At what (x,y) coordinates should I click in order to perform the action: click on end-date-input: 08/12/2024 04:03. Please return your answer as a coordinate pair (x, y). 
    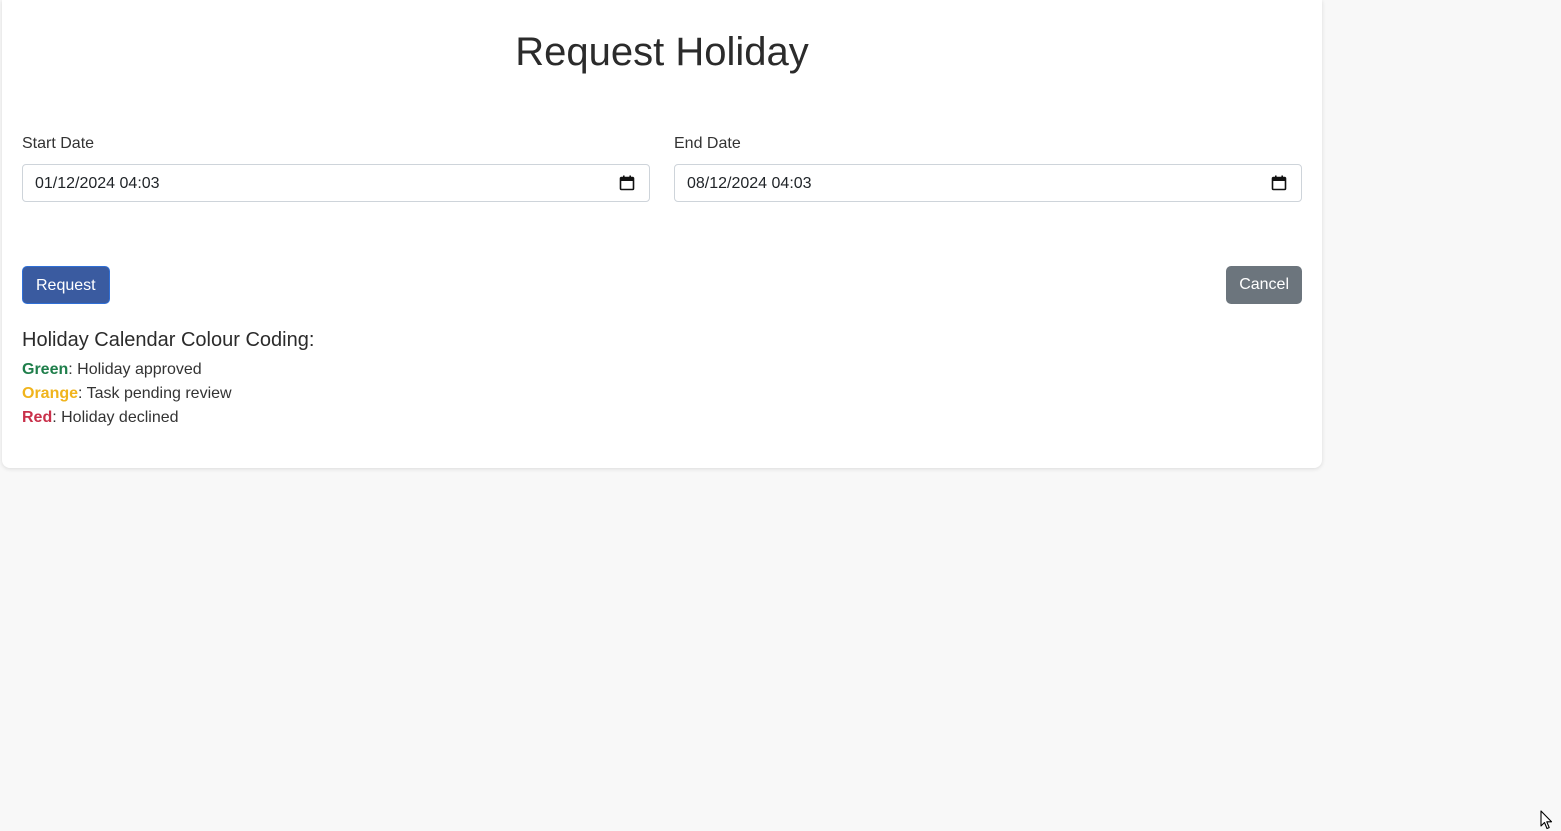
    Looking at the image, I should click on (988, 183).